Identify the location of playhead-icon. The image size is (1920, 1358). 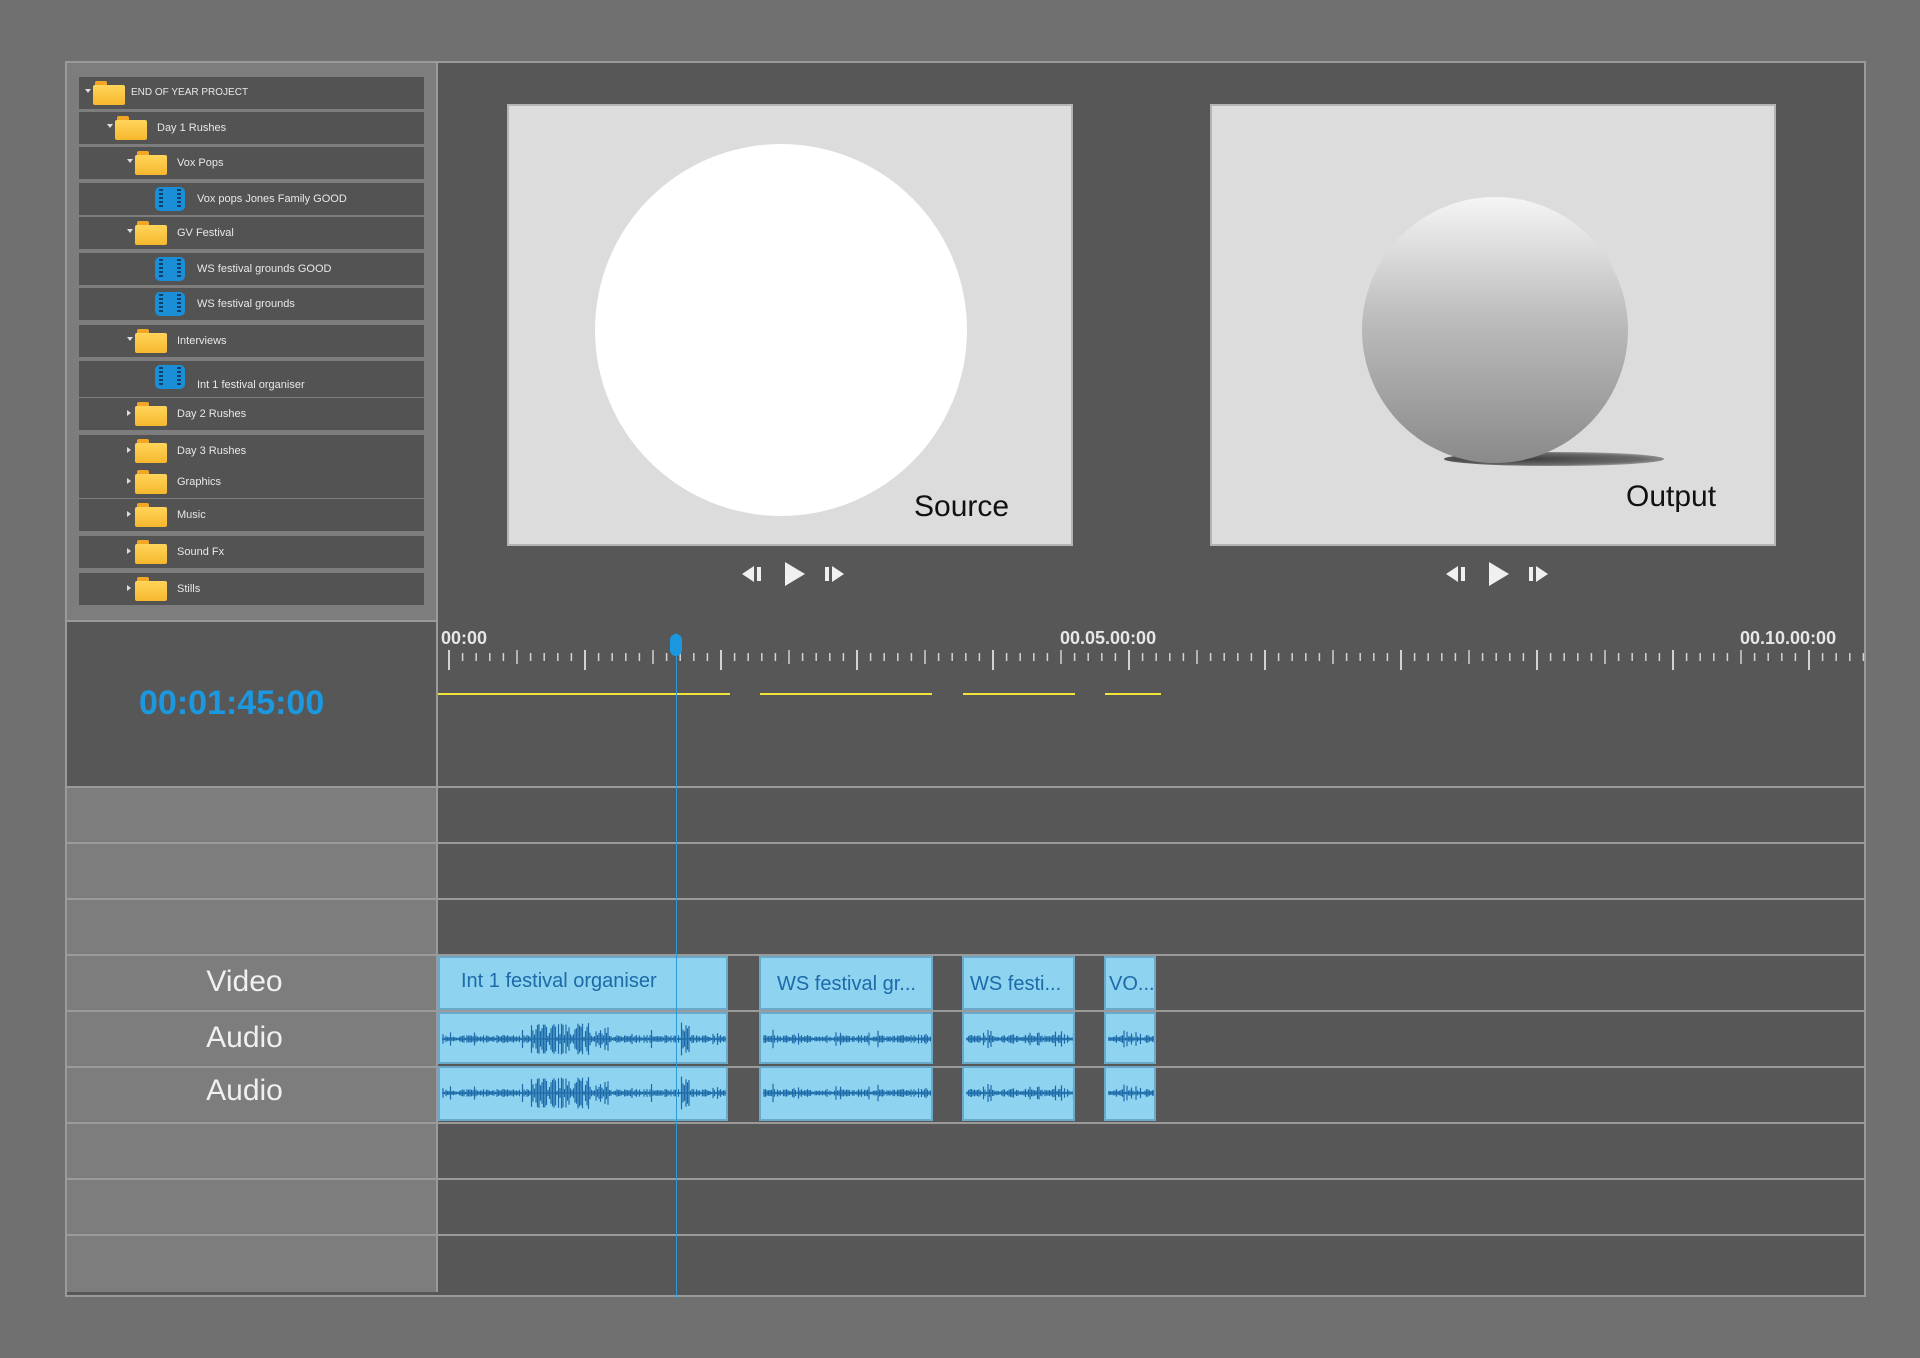
(676, 645).